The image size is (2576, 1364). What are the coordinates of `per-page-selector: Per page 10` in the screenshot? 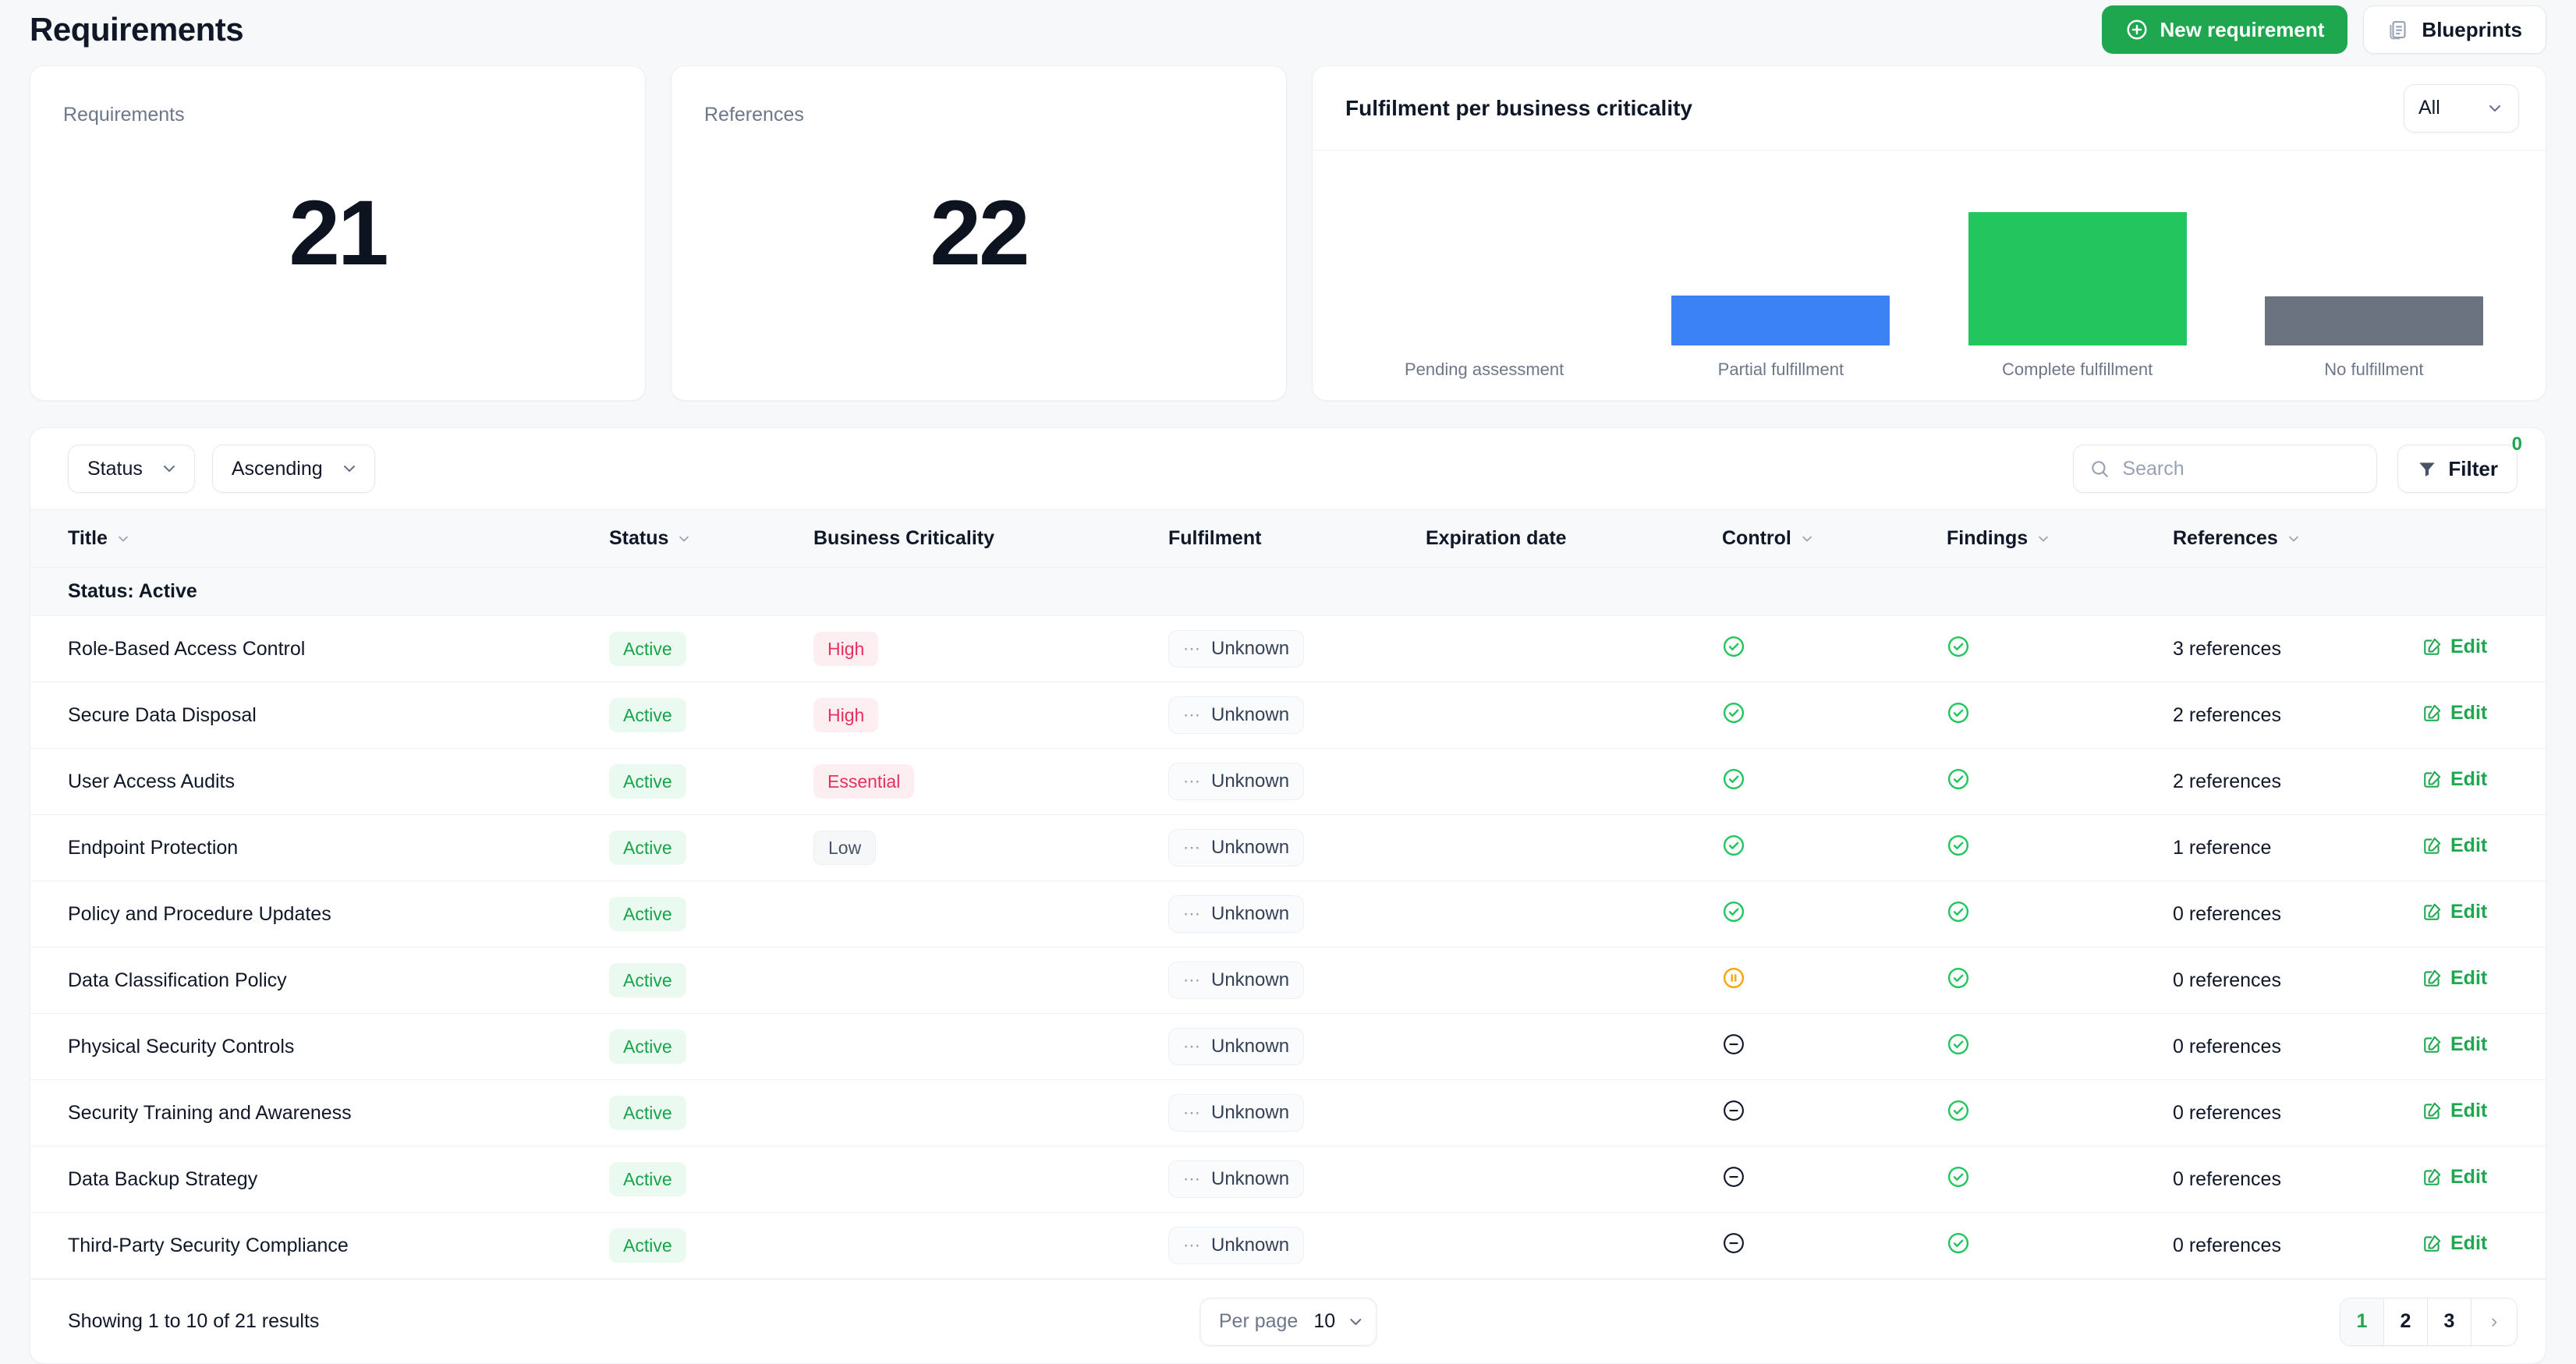 It's located at (1288, 1321).